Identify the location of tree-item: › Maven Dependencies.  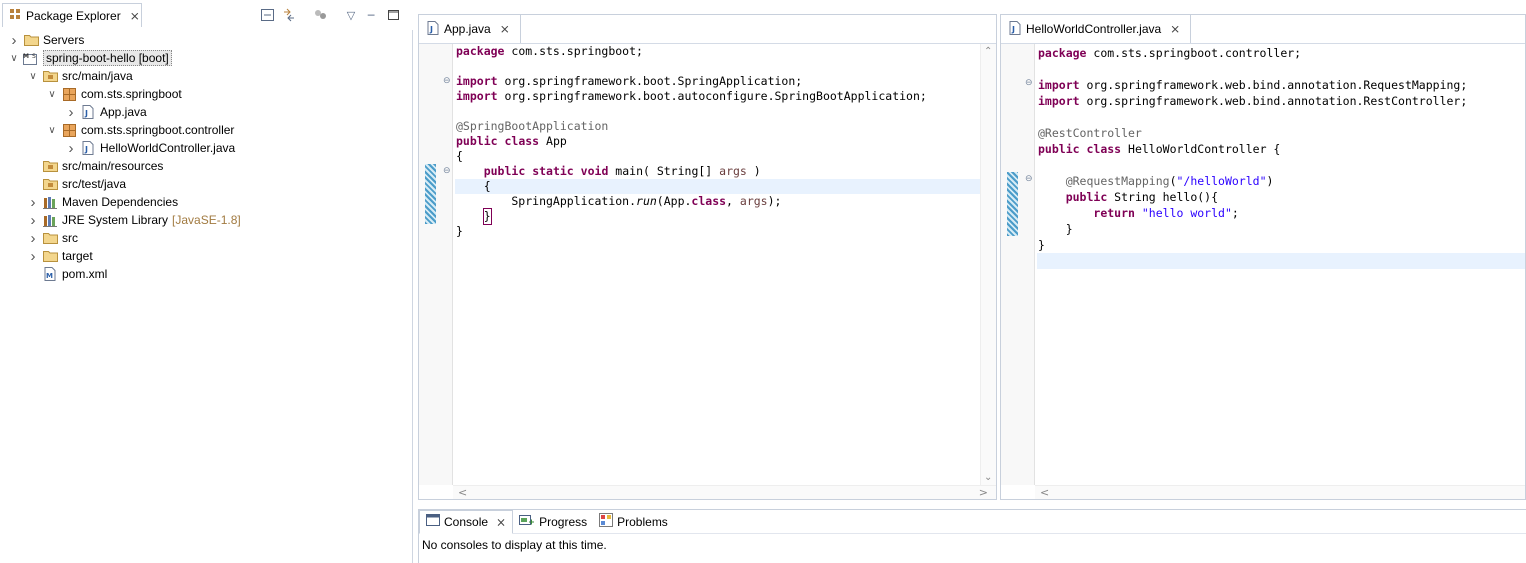
(206, 202).